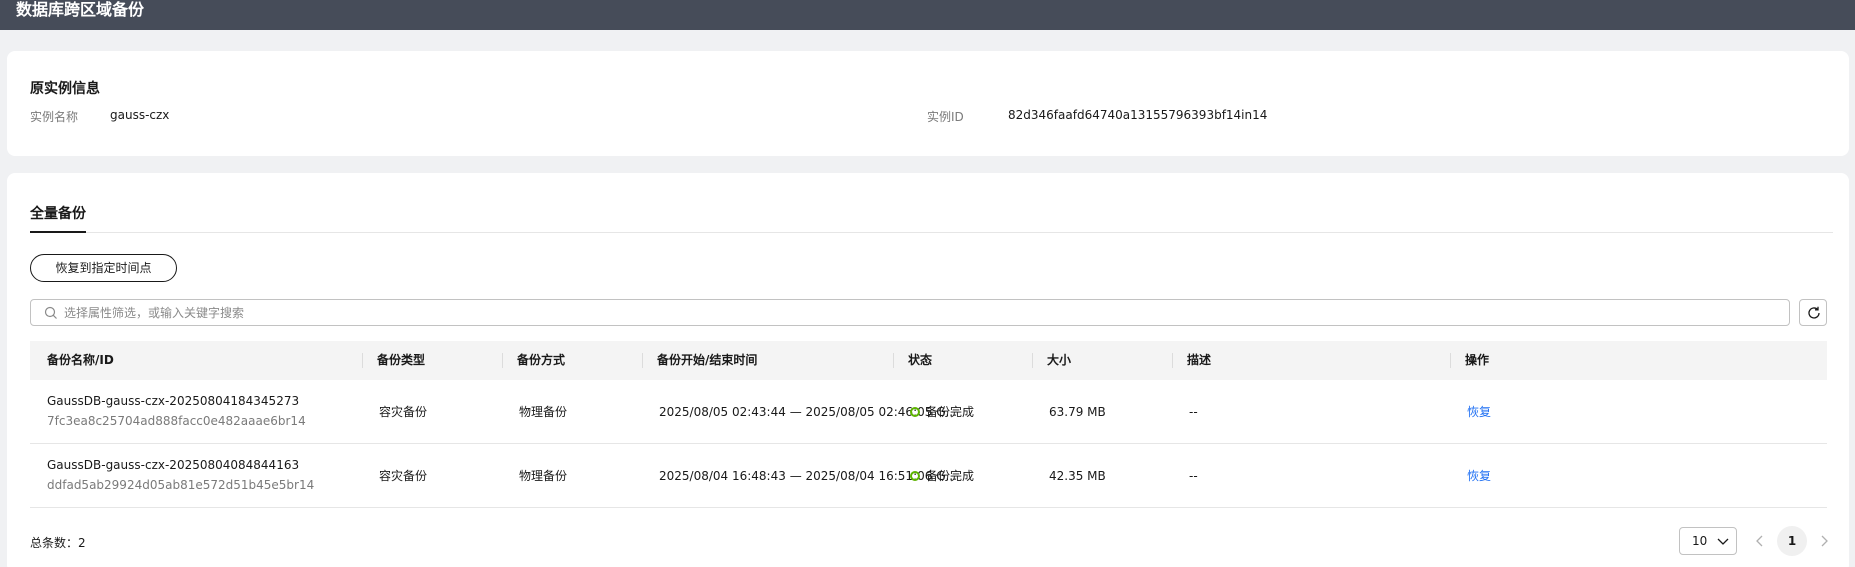  I want to click on backup-id: 7fc3ea8c25704ad888facc0e482aaae6br14, so click(176, 421).